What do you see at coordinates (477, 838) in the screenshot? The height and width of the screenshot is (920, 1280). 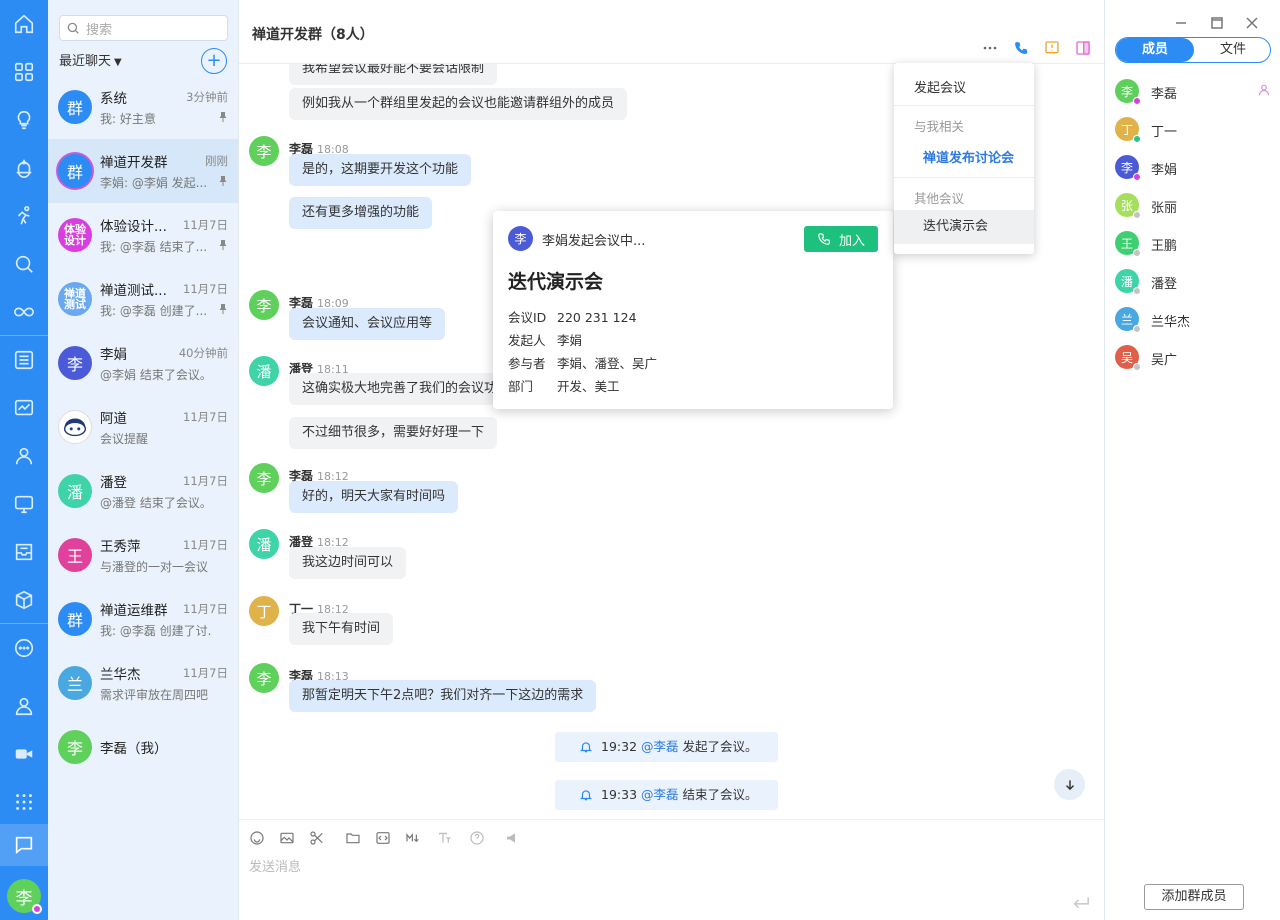 I see `help-icon` at bounding box center [477, 838].